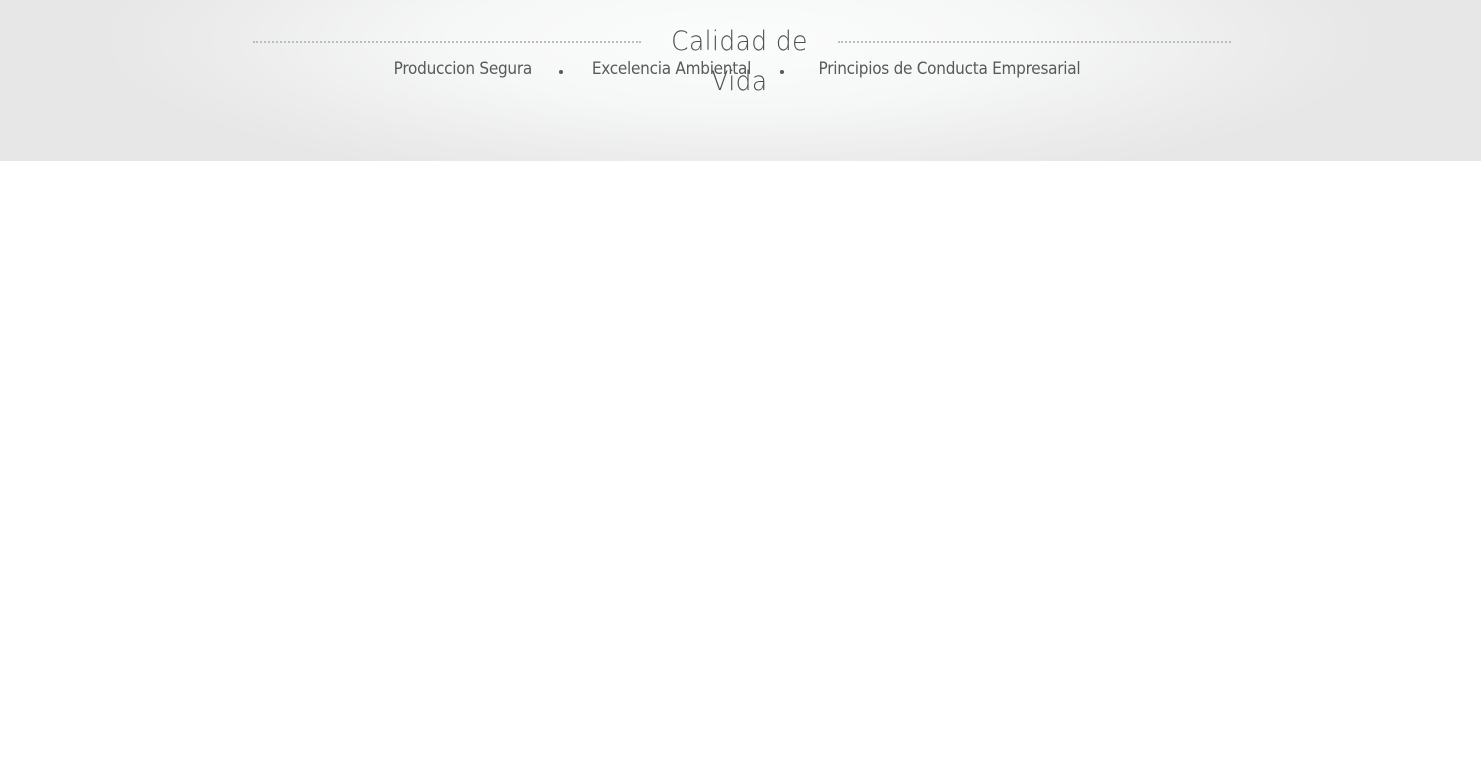 The image size is (1481, 783). Describe the element at coordinates (671, 69) in the screenshot. I see `nav-link-excelencia-ambiental: Excelencia Ambiental` at that location.